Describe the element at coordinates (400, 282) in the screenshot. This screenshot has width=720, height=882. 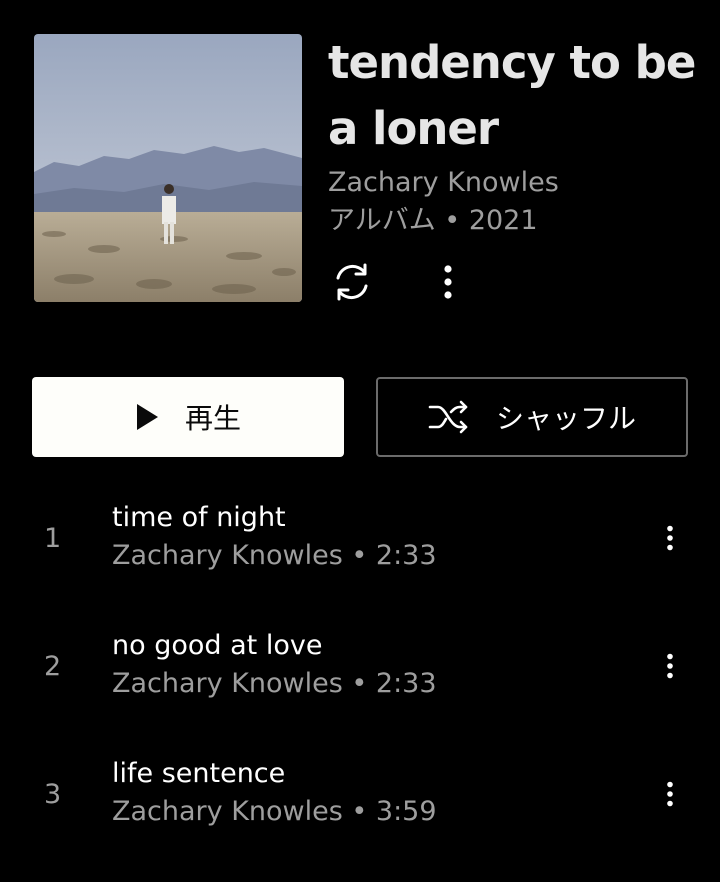
I see `album-actions` at that location.